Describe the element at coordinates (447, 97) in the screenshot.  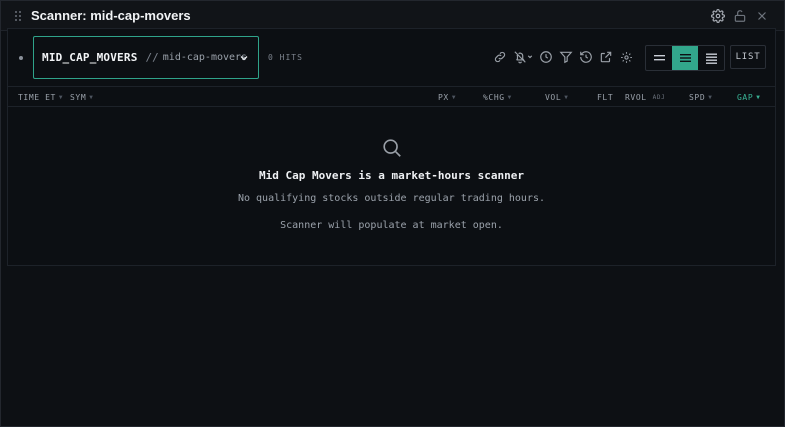
I see `col-px: PX ▼` at that location.